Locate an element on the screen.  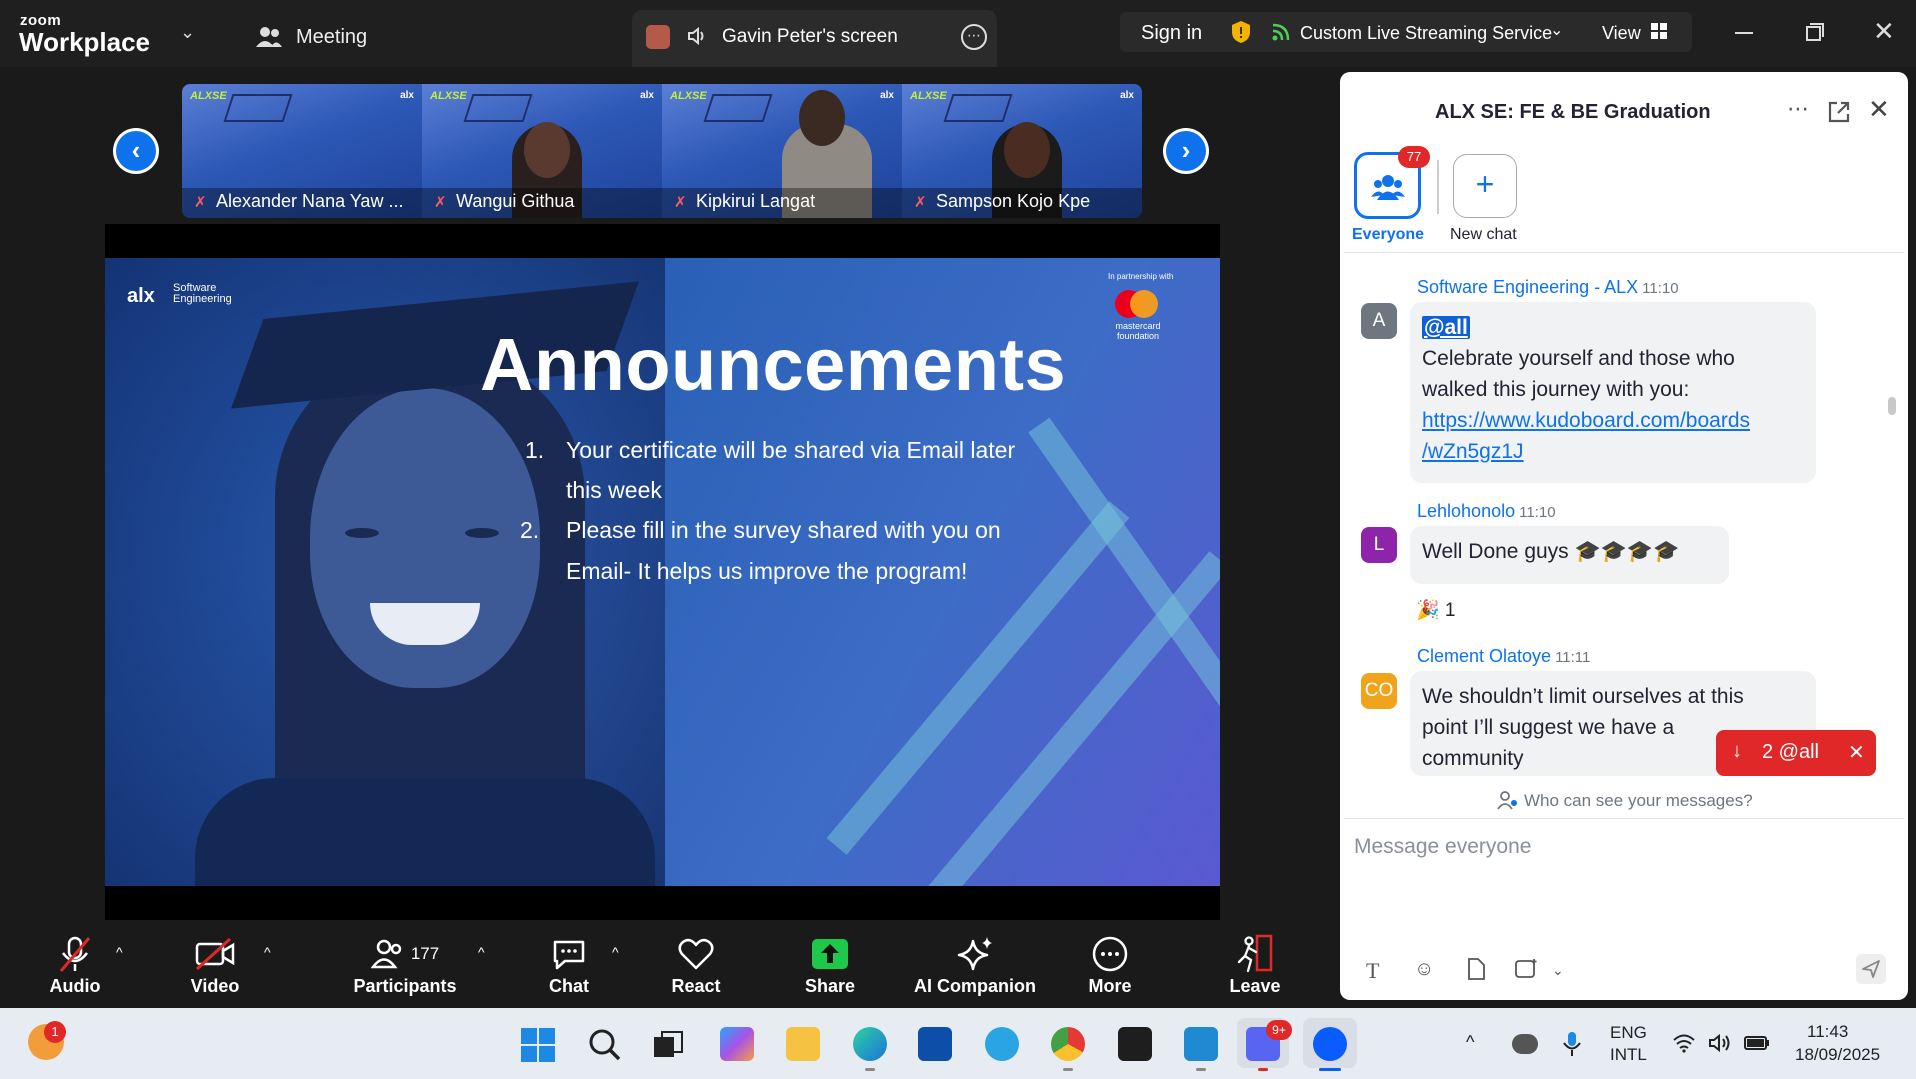
app-menu-chevron-icon: ⌄ is located at coordinates (187, 32).